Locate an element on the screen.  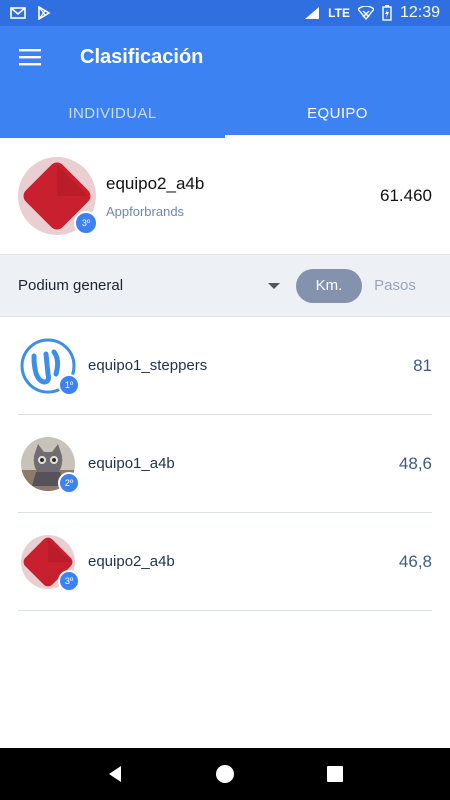
back-button is located at coordinates (115, 774).